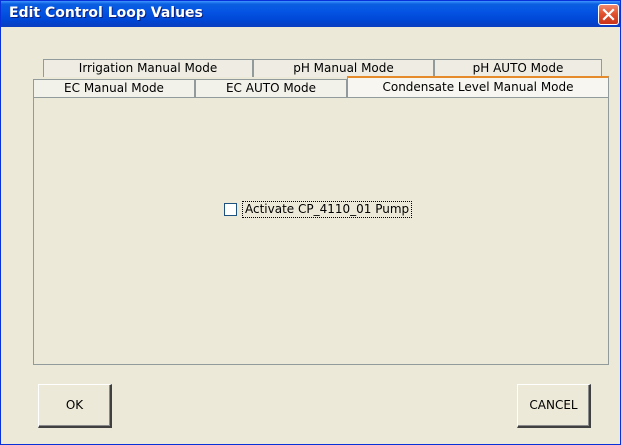  I want to click on close-icon, so click(608, 14).